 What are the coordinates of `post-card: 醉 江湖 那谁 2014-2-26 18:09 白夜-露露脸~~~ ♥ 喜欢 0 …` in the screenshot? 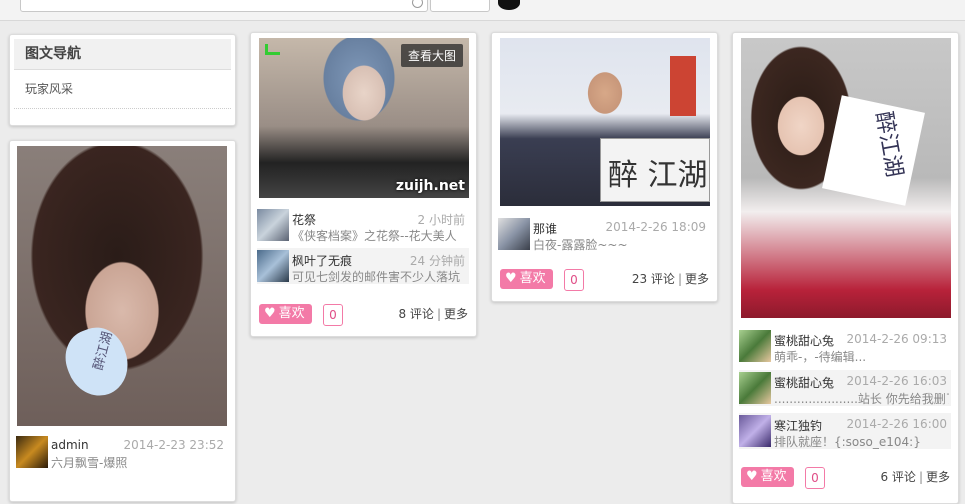 It's located at (604, 167).